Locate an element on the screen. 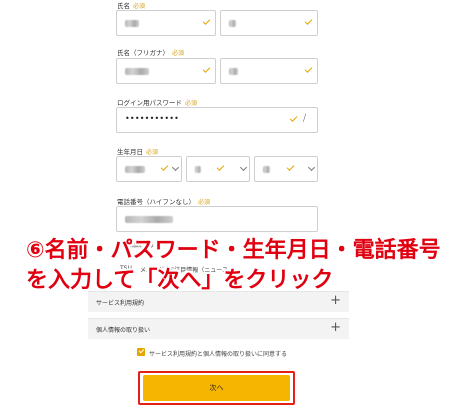  name-label: 氏名 必須 is located at coordinates (131, 5).